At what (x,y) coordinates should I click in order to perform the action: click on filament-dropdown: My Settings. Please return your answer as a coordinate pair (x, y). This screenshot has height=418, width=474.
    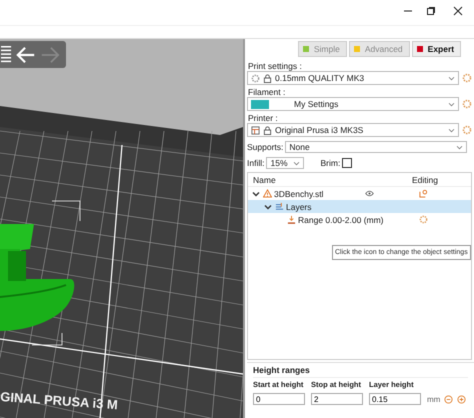
    Looking at the image, I should click on (353, 104).